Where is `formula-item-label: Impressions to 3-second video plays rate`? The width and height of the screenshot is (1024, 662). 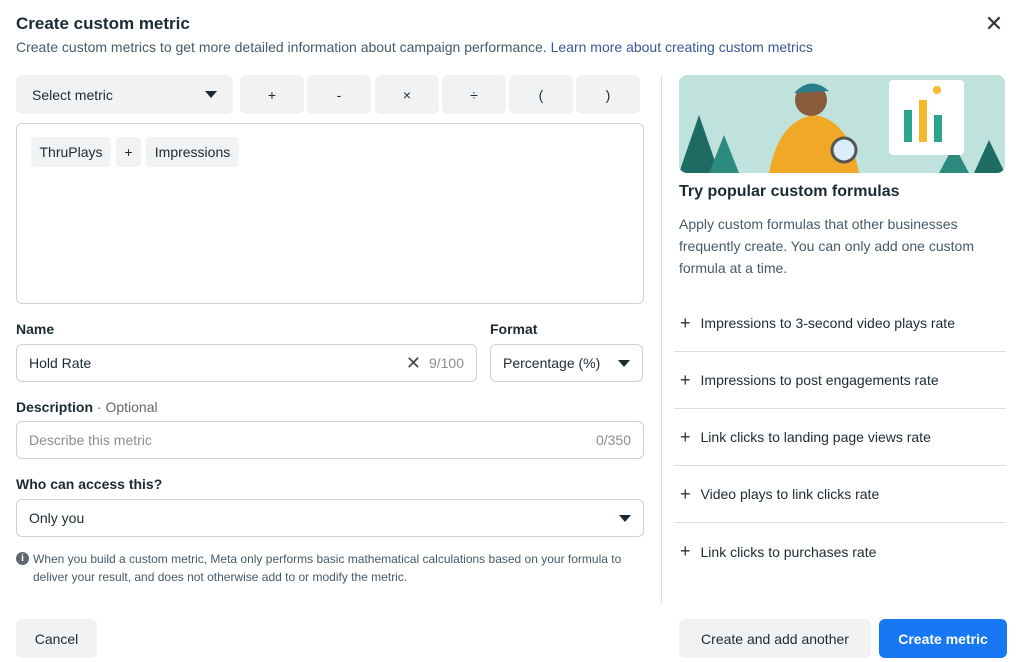
formula-item-label: Impressions to 3-second video plays rate is located at coordinates (827, 323).